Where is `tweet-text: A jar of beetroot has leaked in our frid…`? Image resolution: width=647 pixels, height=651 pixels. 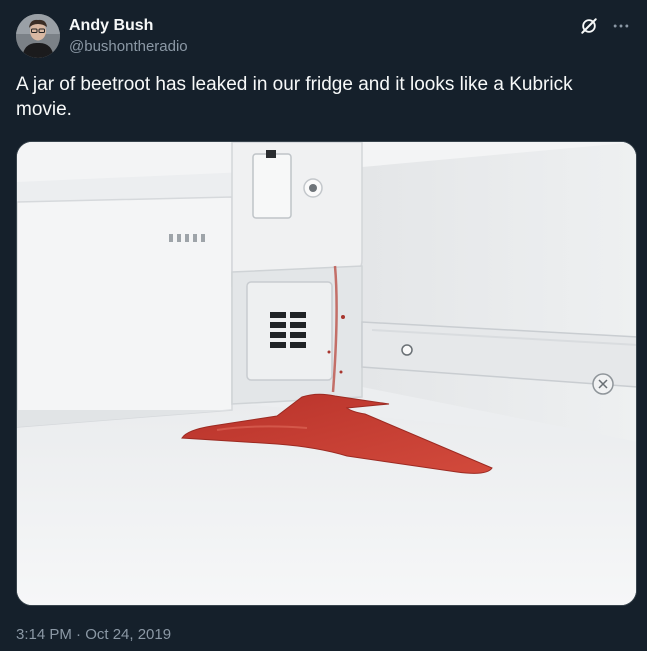 tweet-text: A jar of beetroot has leaked in our frid… is located at coordinates (294, 97).